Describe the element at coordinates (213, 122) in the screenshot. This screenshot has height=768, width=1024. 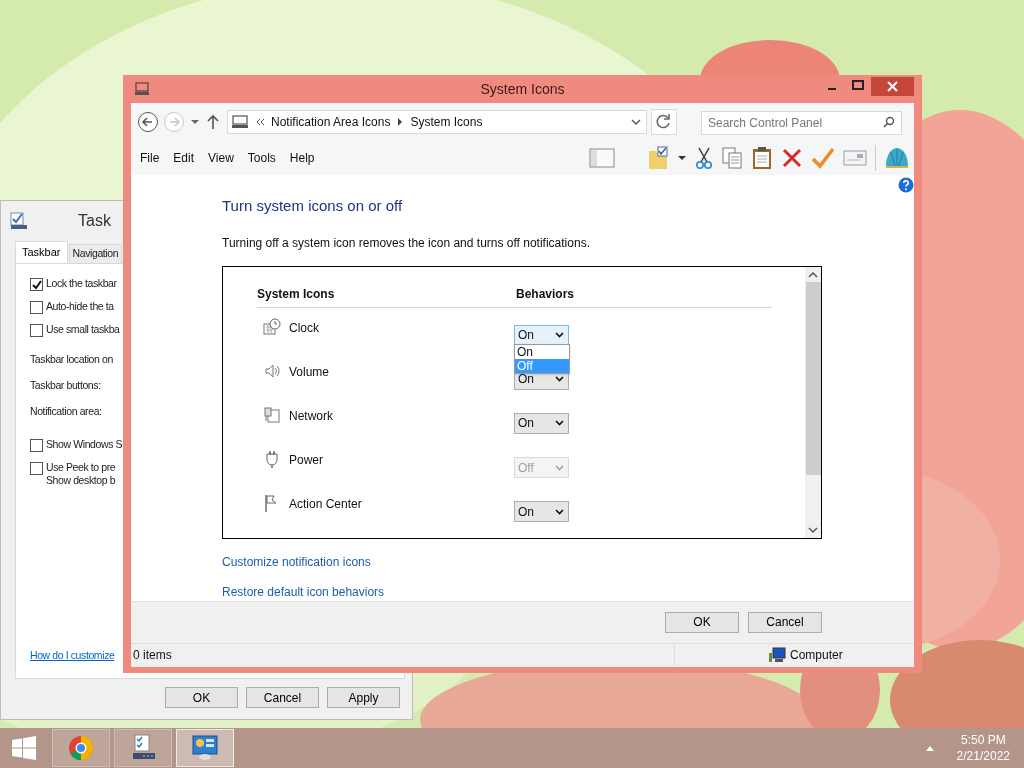
I see `up-arrow-icon` at that location.